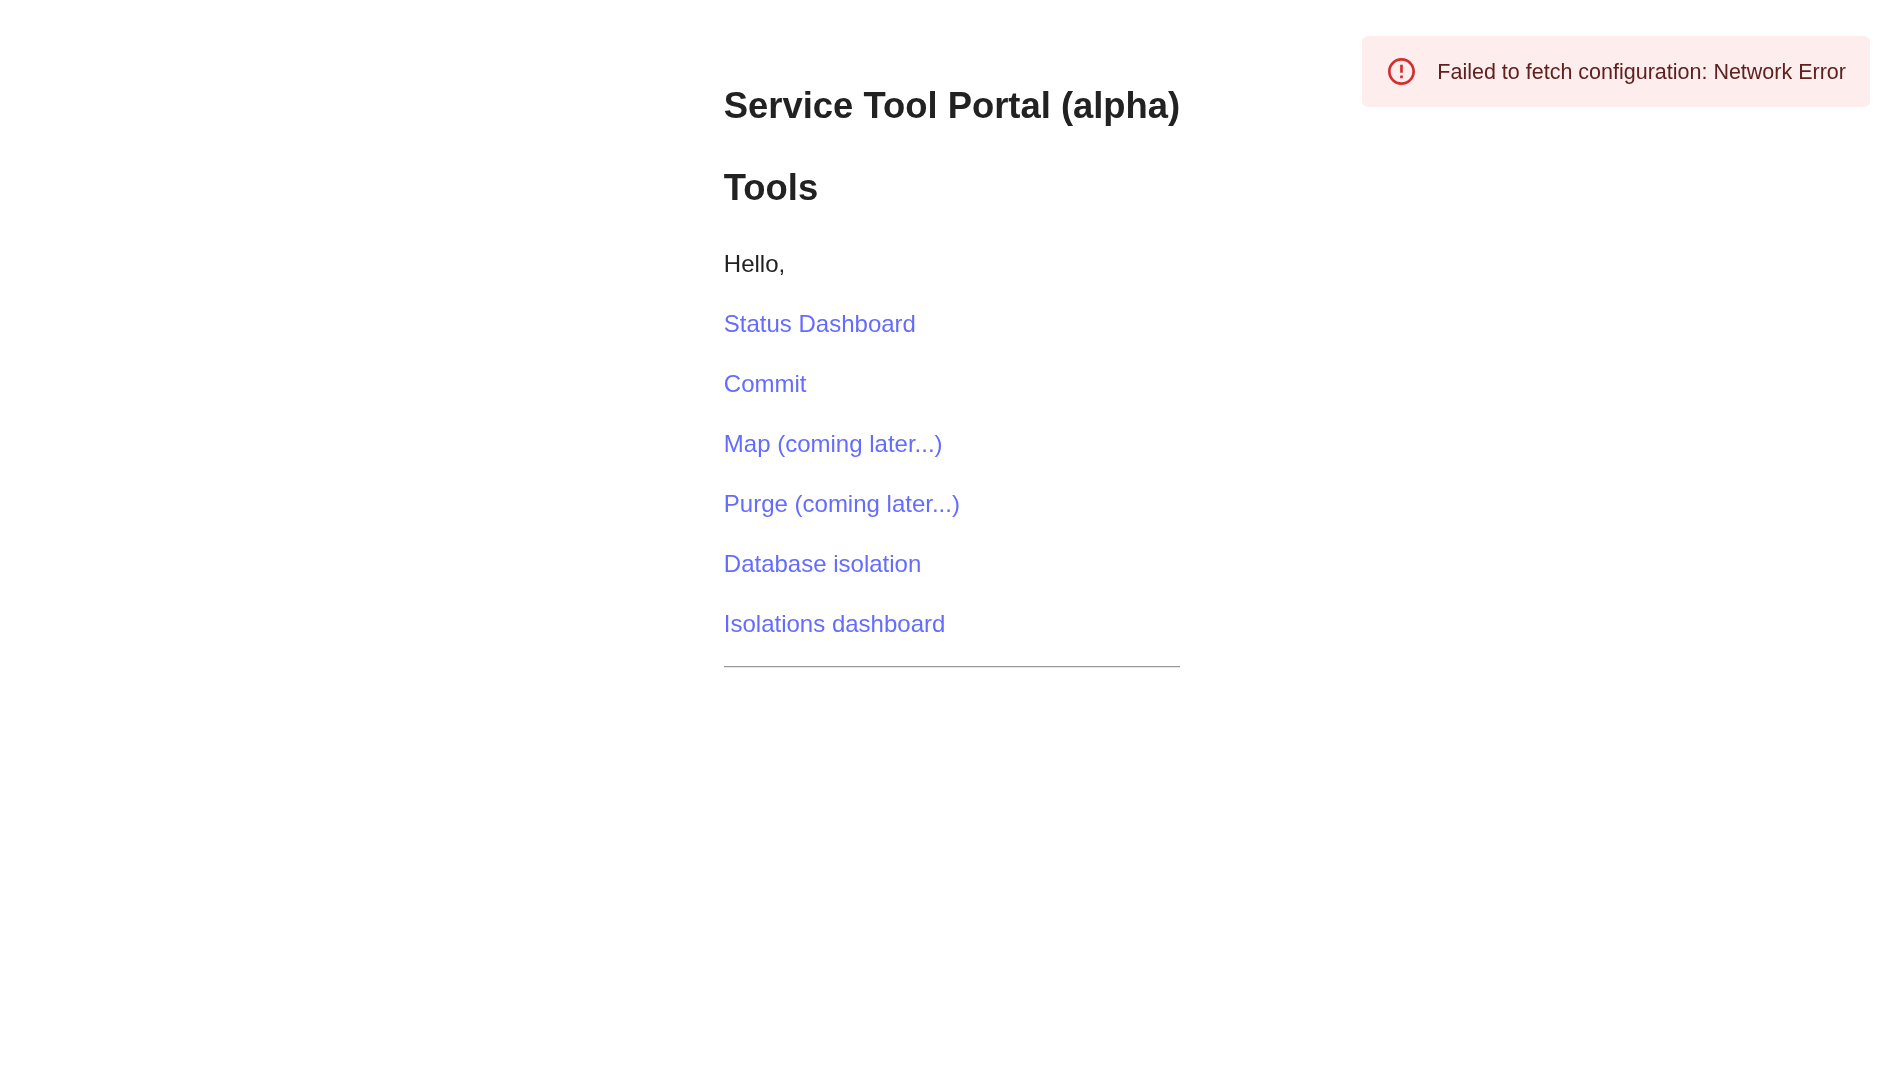 Image resolution: width=1904 pixels, height=1087 pixels. Describe the element at coordinates (1402, 71) in the screenshot. I see `error-icon` at that location.